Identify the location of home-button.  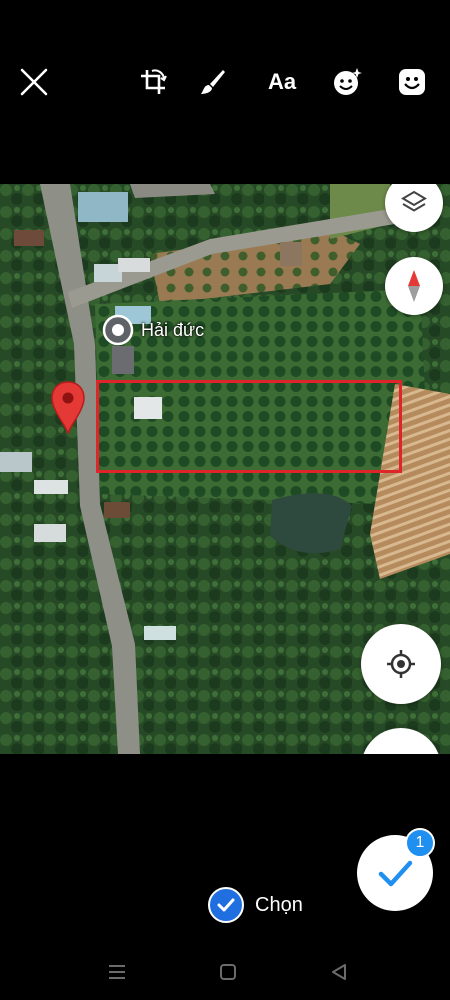
(228, 972).